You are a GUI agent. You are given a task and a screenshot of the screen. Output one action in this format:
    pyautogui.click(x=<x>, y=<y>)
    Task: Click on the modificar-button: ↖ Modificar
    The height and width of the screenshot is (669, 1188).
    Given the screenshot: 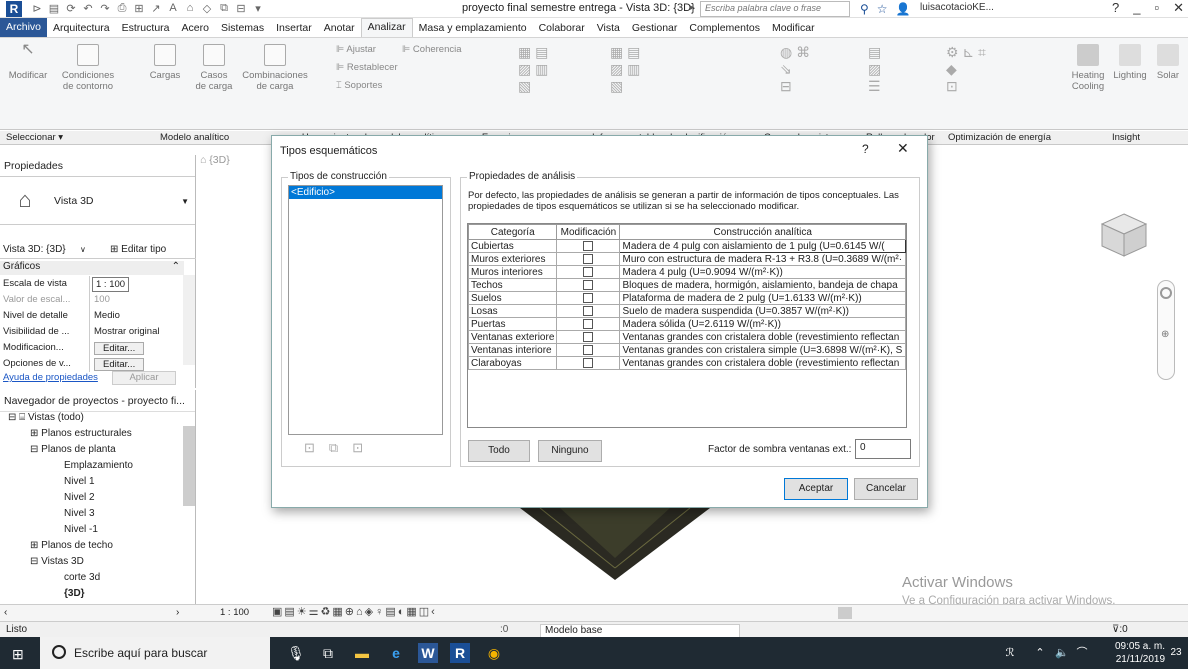 What is the action you would take?
    pyautogui.click(x=28, y=62)
    